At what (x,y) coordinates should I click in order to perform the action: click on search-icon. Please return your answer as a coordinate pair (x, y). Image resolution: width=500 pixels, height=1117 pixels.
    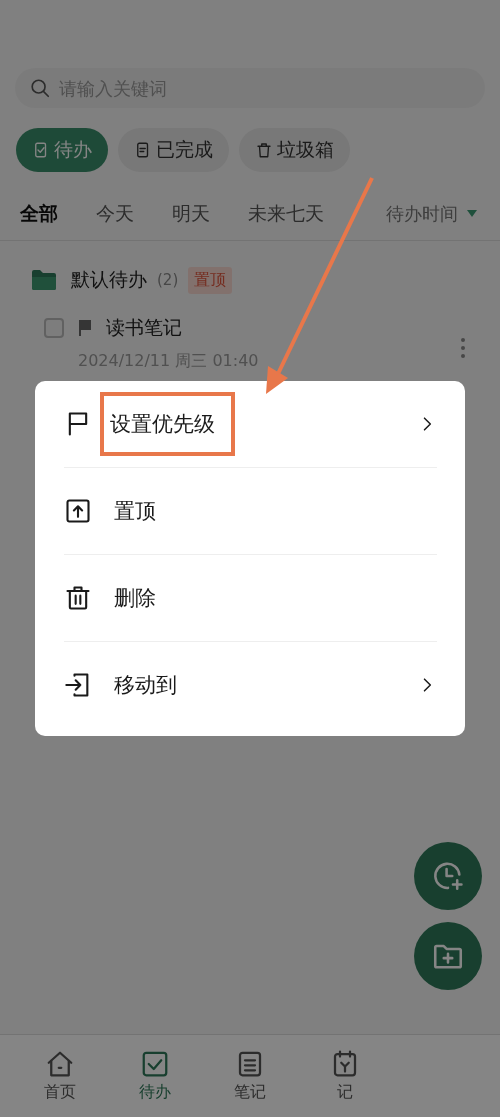
    Looking at the image, I should click on (40, 88).